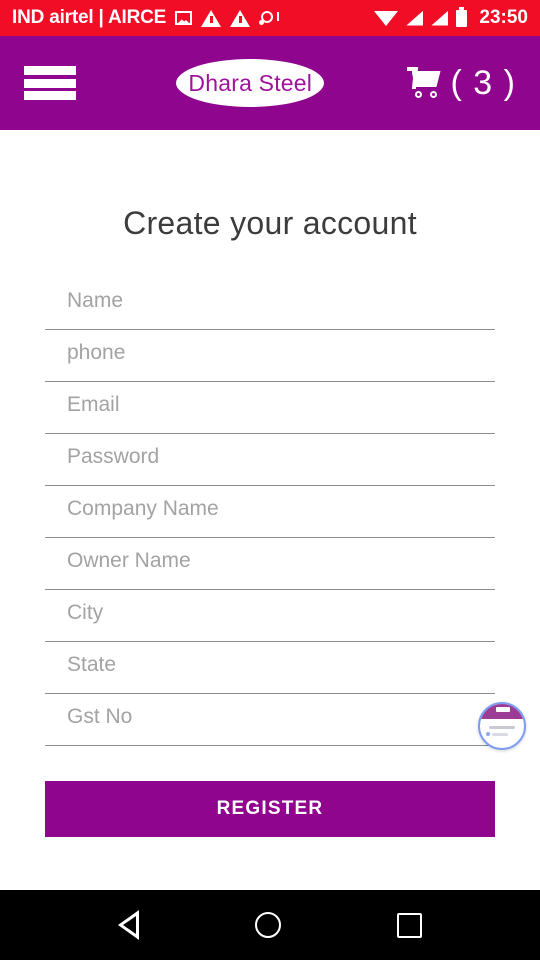 The height and width of the screenshot is (960, 540). I want to click on register-button-container: REGISTER, so click(270, 809).